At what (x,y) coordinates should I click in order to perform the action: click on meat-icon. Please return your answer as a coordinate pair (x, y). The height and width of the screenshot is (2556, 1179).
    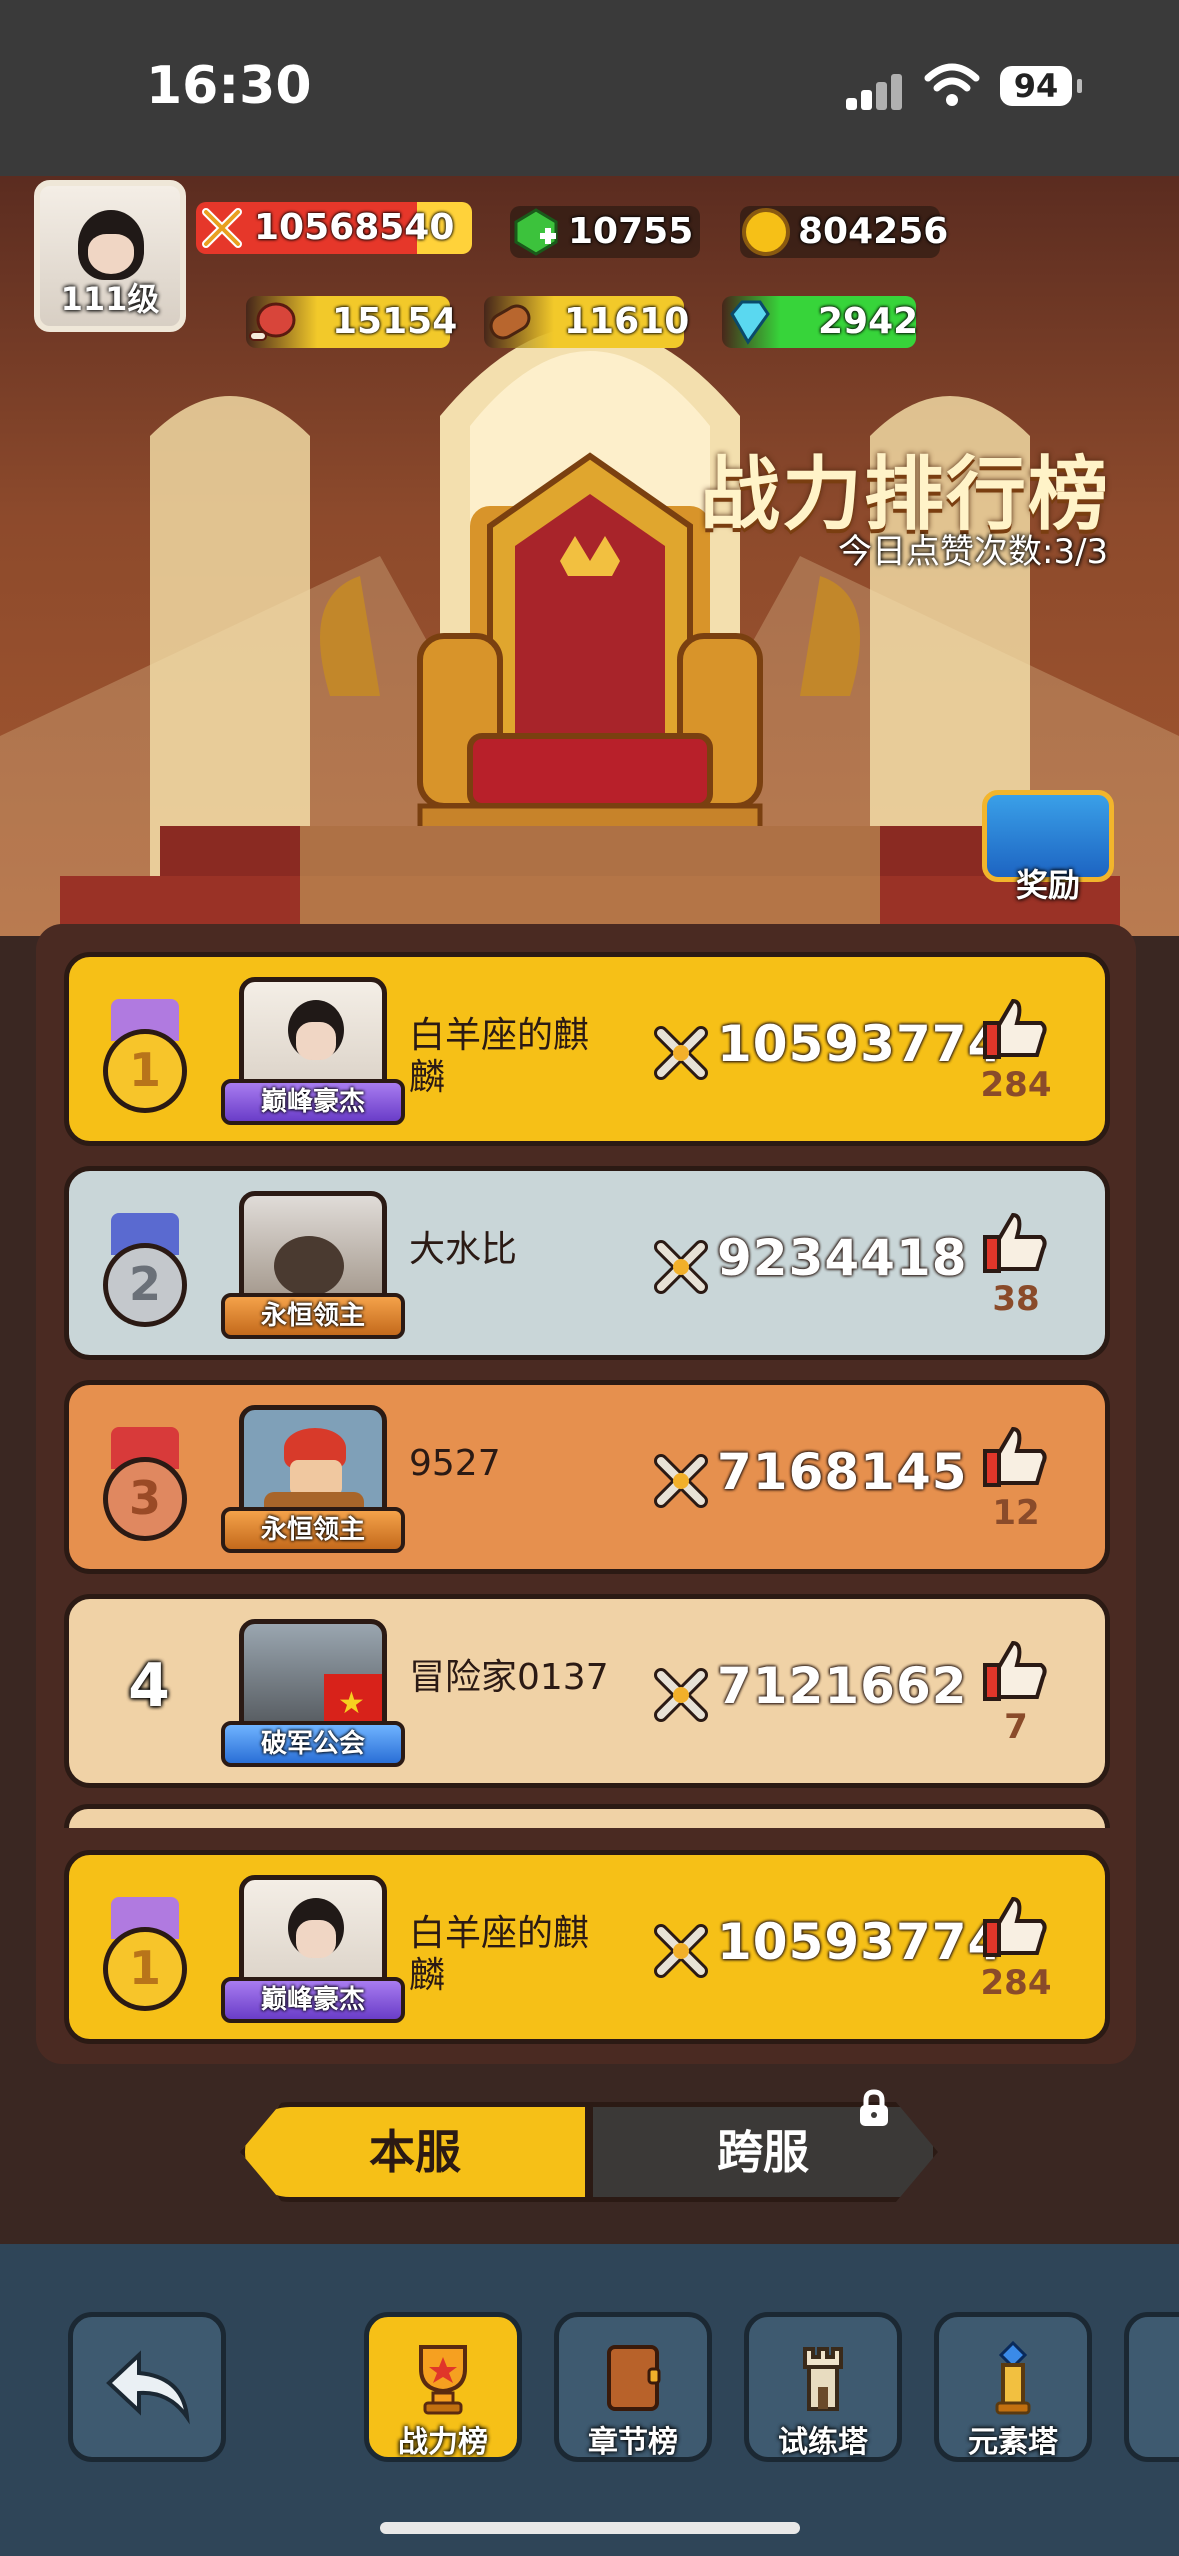
    Looking at the image, I should click on (272, 321).